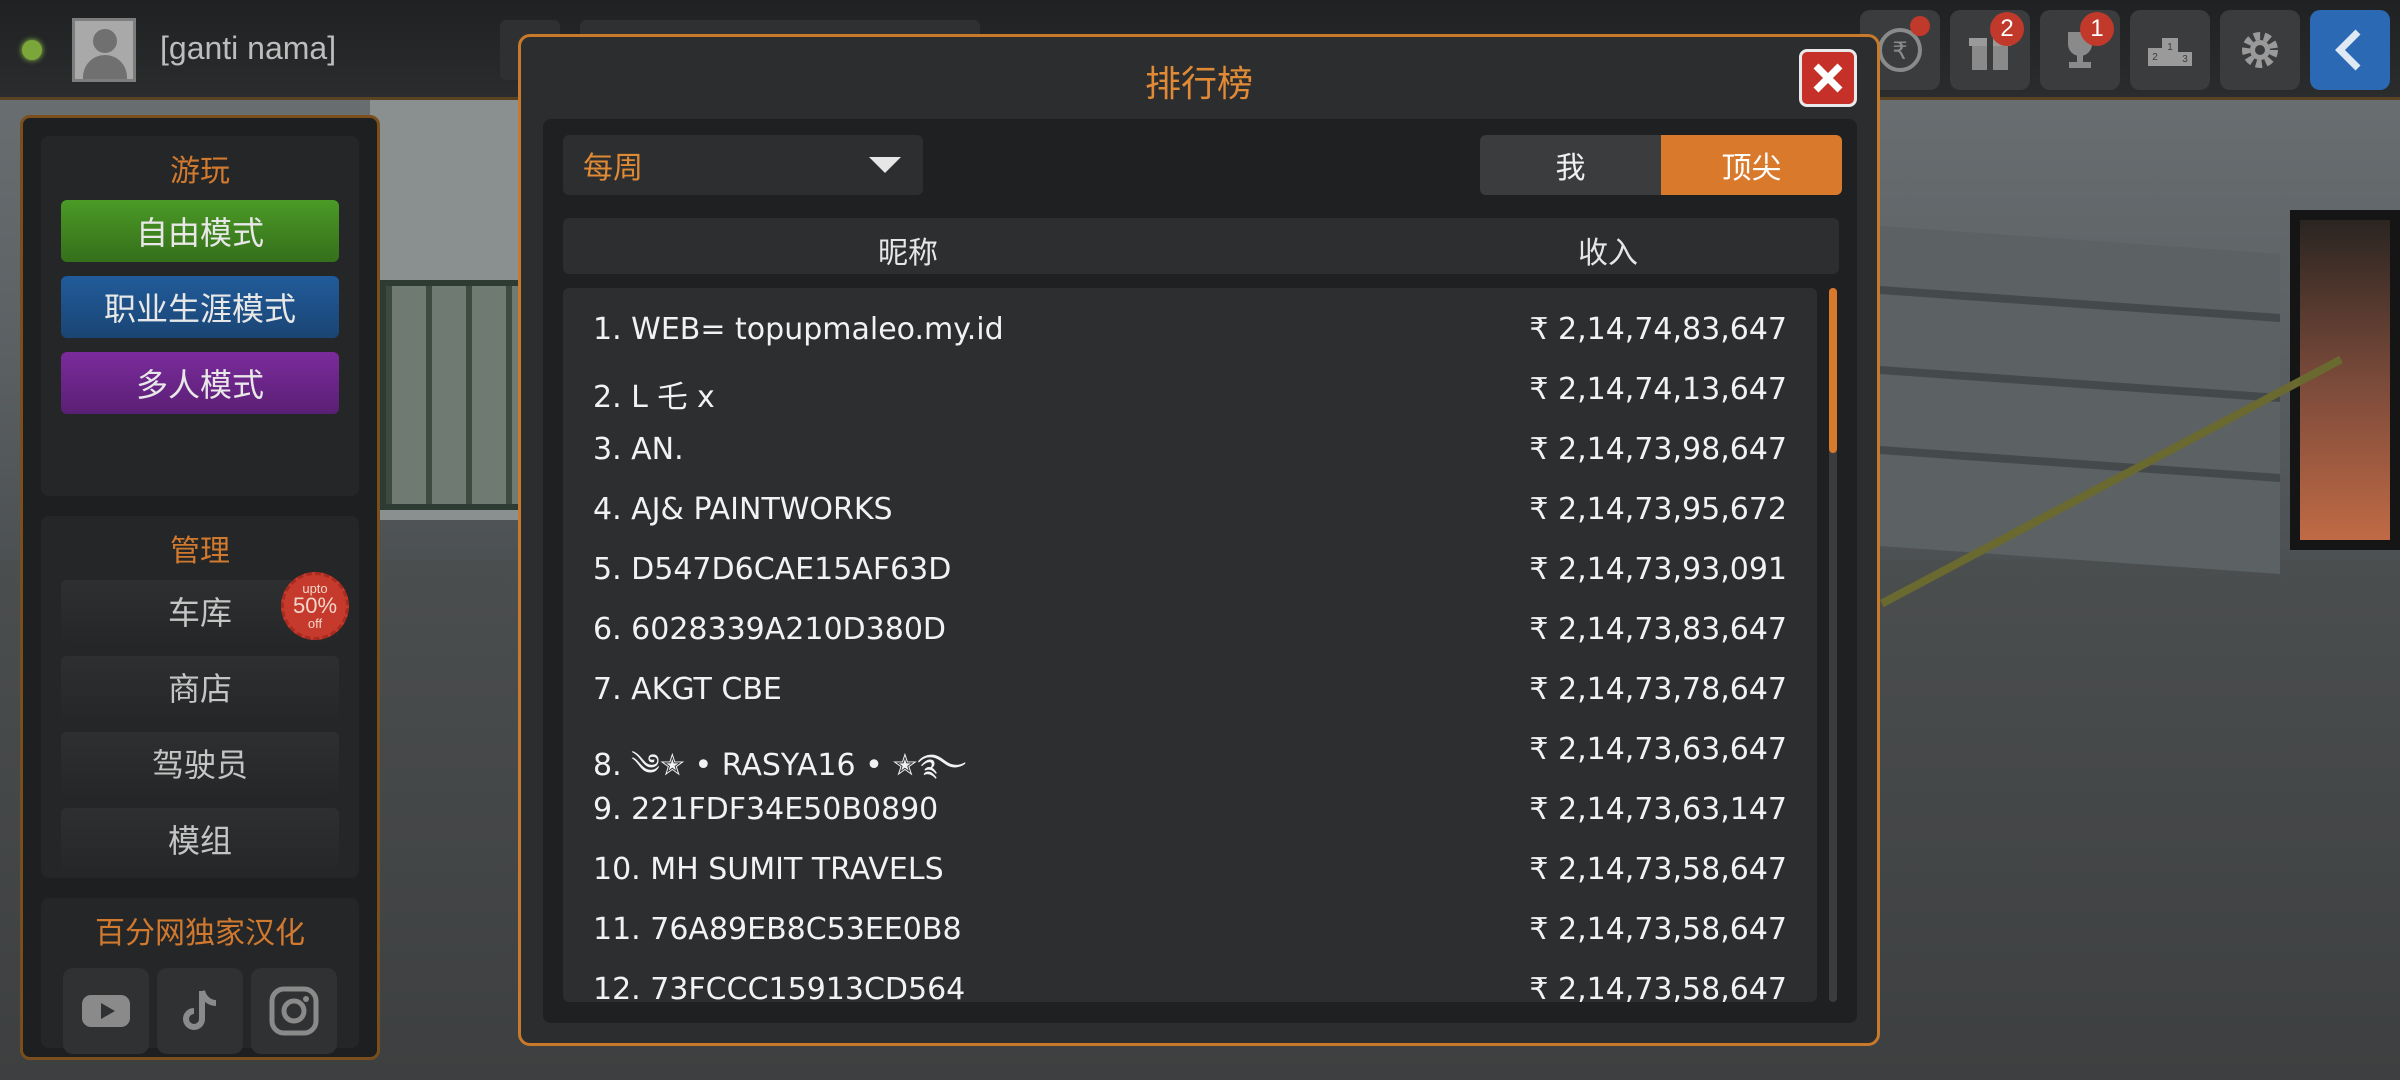 The width and height of the screenshot is (2400, 1080). What do you see at coordinates (1190, 750) in the screenshot?
I see `table-row: 8. ༄✭ • RASYA16 • ✭࿐ ₹ 2,14,73,63,647` at bounding box center [1190, 750].